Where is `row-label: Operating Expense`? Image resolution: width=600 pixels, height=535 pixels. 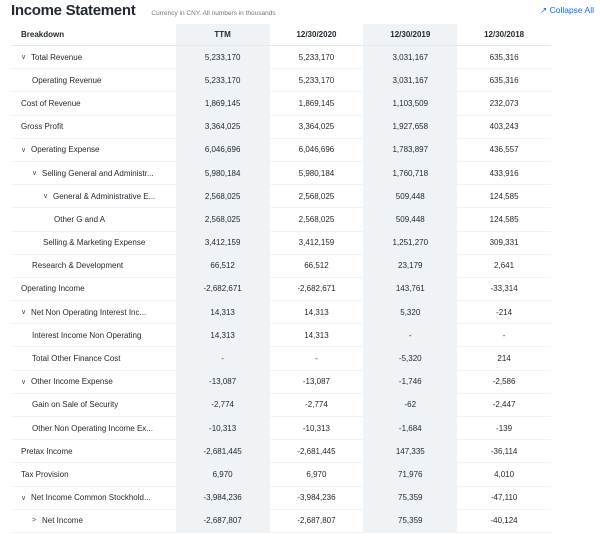 row-label: Operating Expense is located at coordinates (65, 150).